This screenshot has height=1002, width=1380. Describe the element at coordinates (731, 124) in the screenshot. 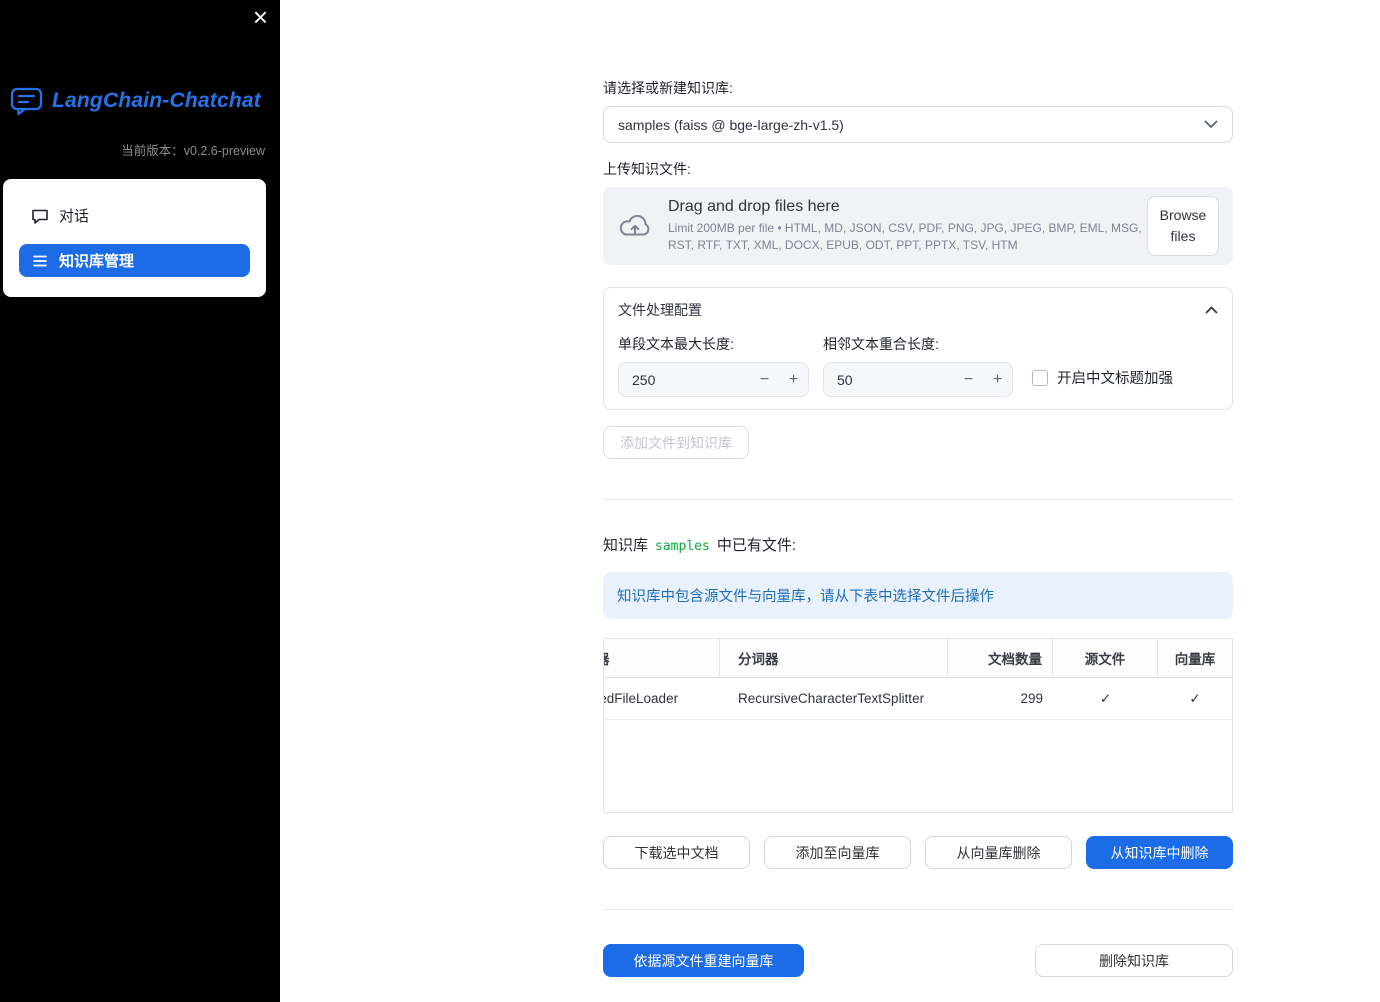

I see `kb-select-value: samples (faiss @ bge-large-zh-v1.5)` at that location.